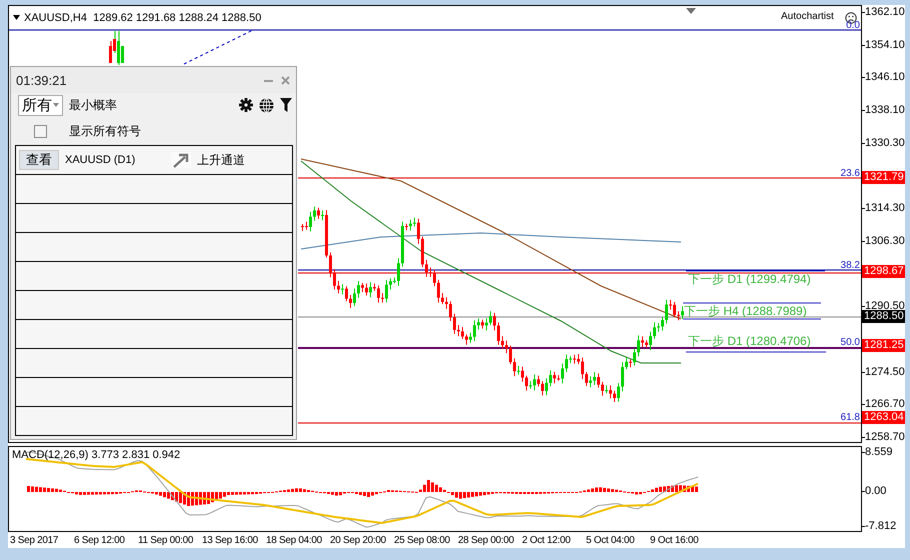 This screenshot has height=560, width=910. I want to click on macd-tick-label: -7.812, so click(880, 526).